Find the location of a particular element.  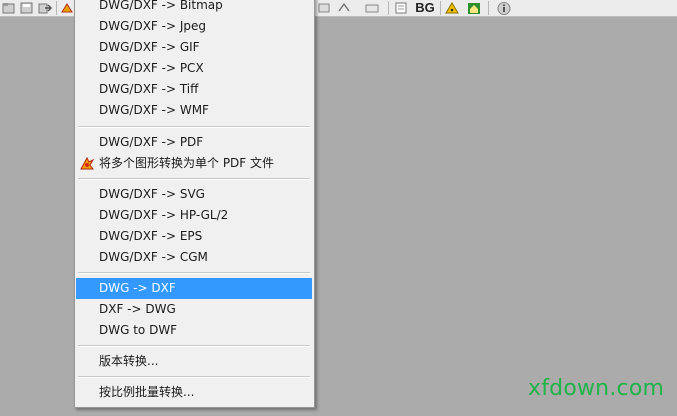

convert-icon is located at coordinates (67, 8).